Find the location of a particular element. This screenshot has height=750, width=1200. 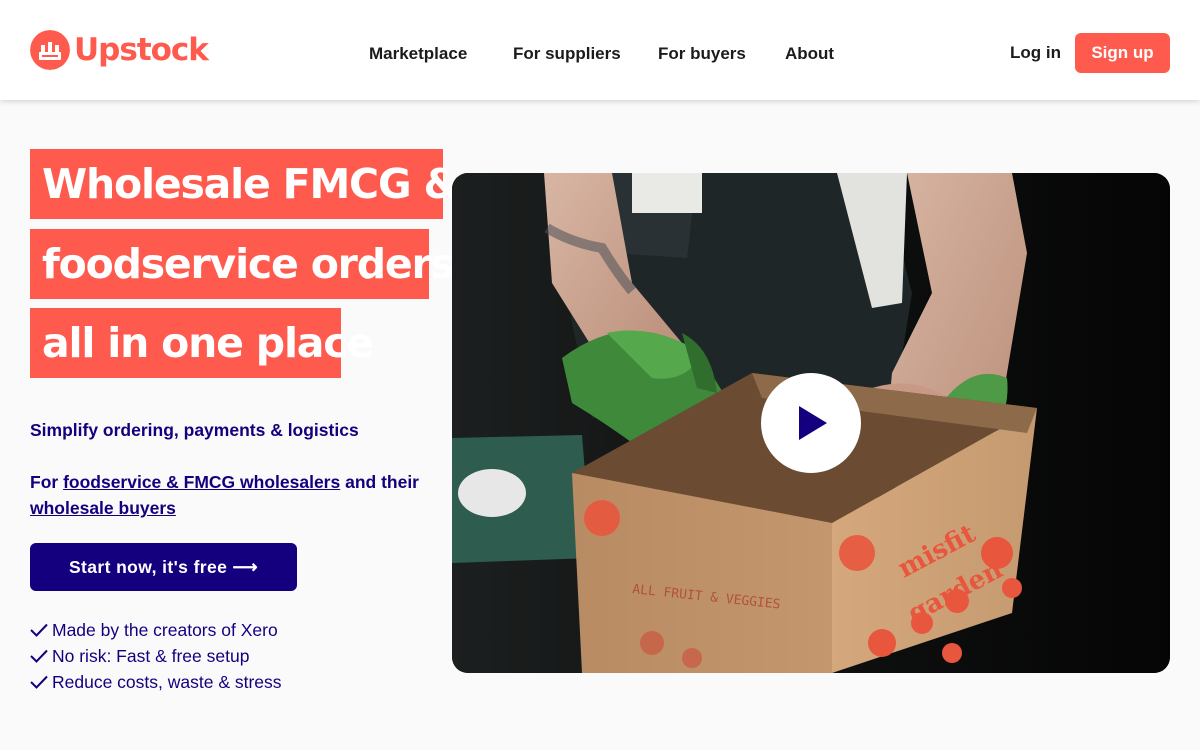

headline-line-3: all in one place is located at coordinates (202, 343).